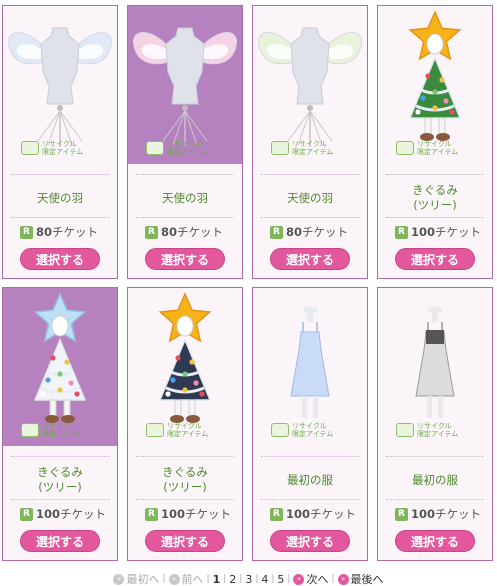 The height and width of the screenshot is (586, 497). What do you see at coordinates (343, 579) in the screenshot?
I see `double-chevron-right-icon: »` at bounding box center [343, 579].